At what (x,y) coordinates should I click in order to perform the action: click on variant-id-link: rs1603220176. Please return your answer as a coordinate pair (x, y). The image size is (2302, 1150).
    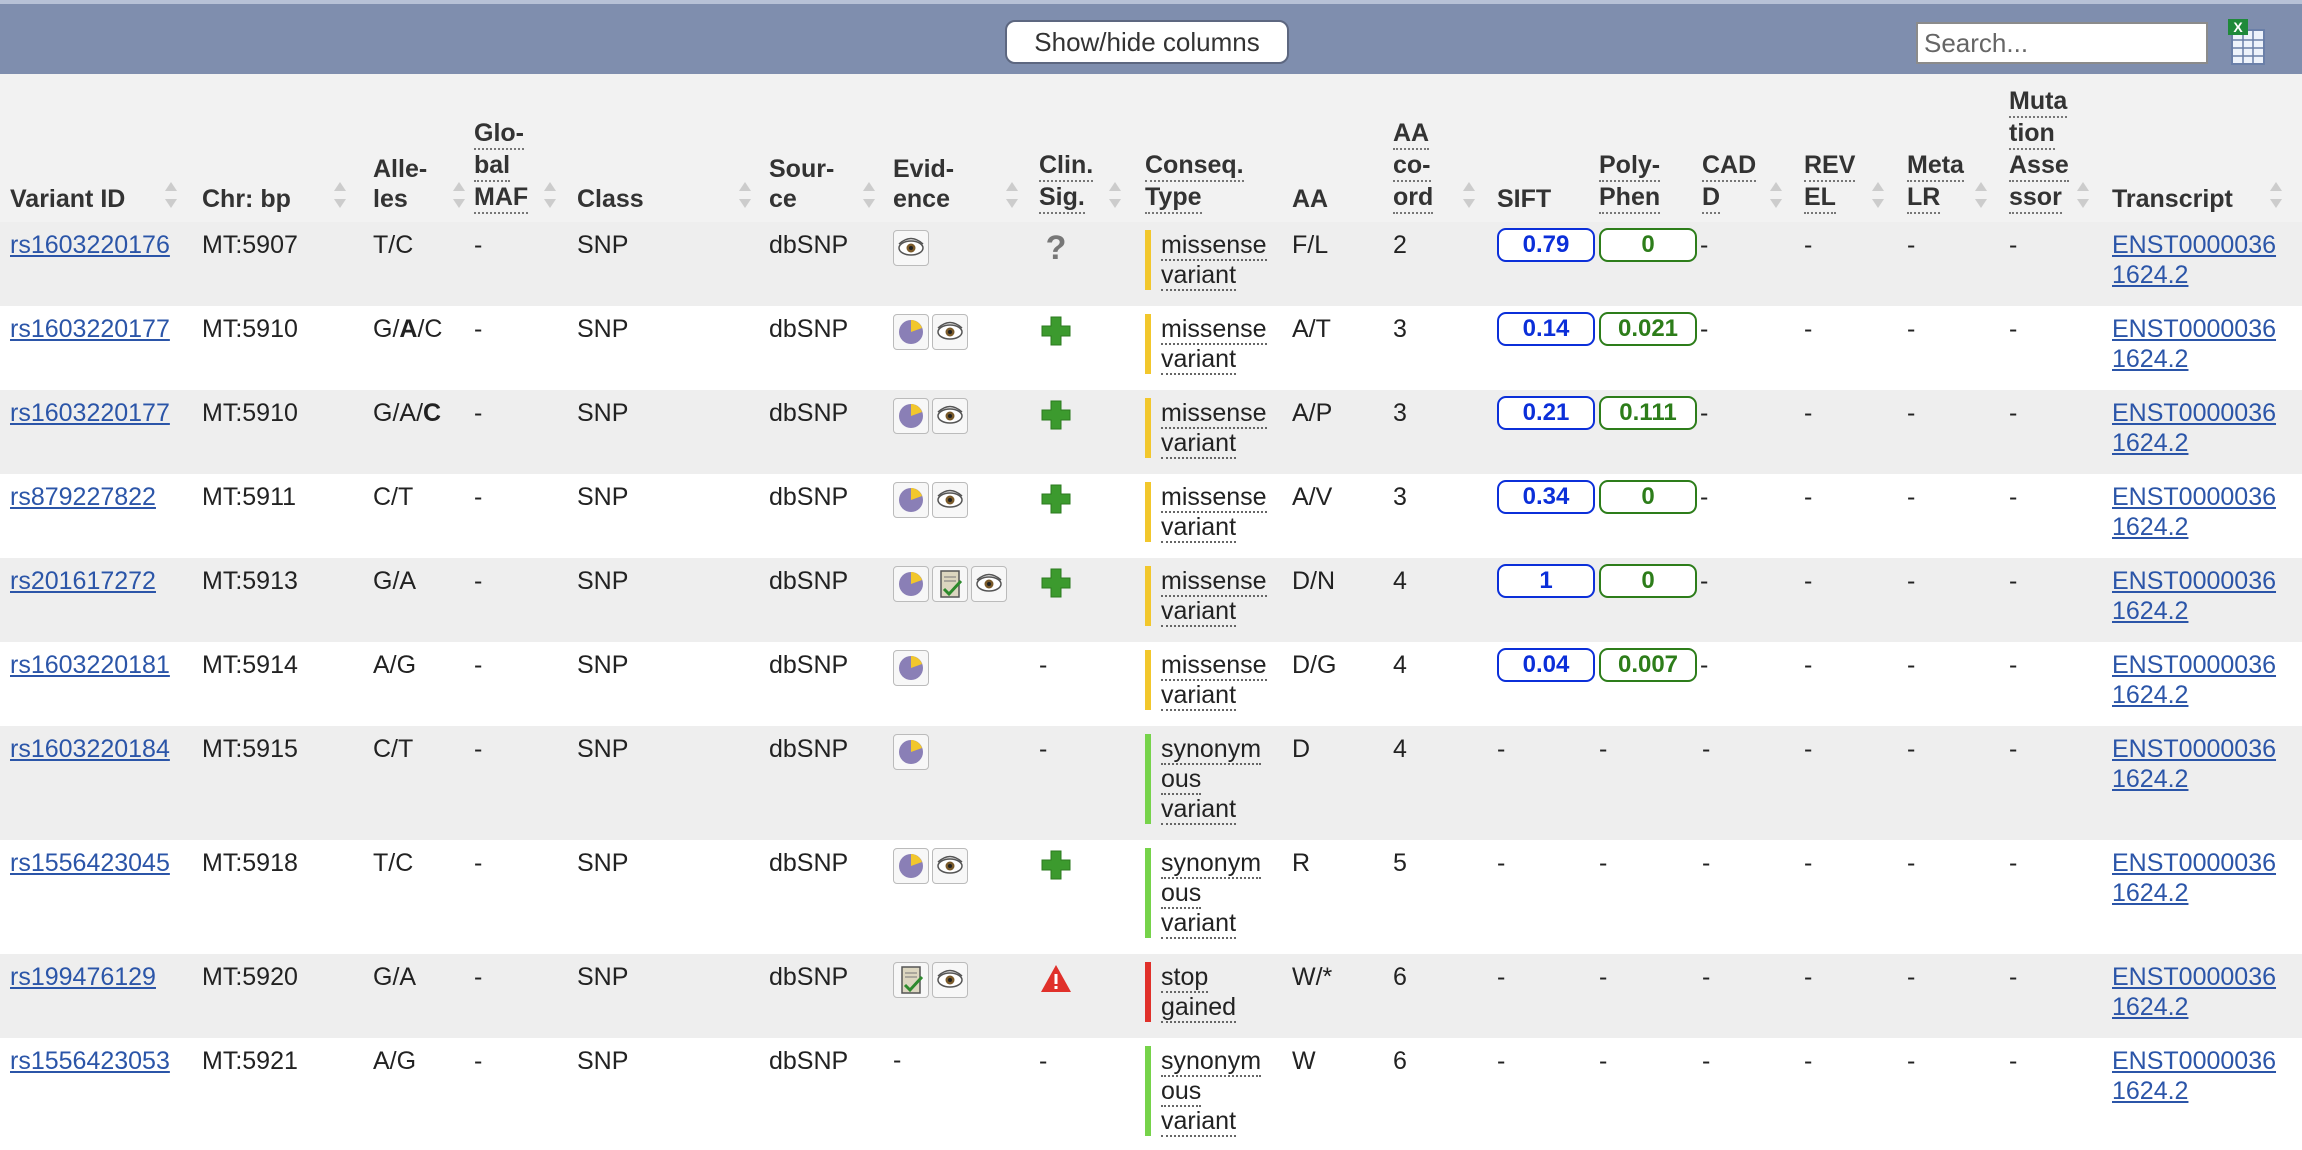
    Looking at the image, I should click on (90, 245).